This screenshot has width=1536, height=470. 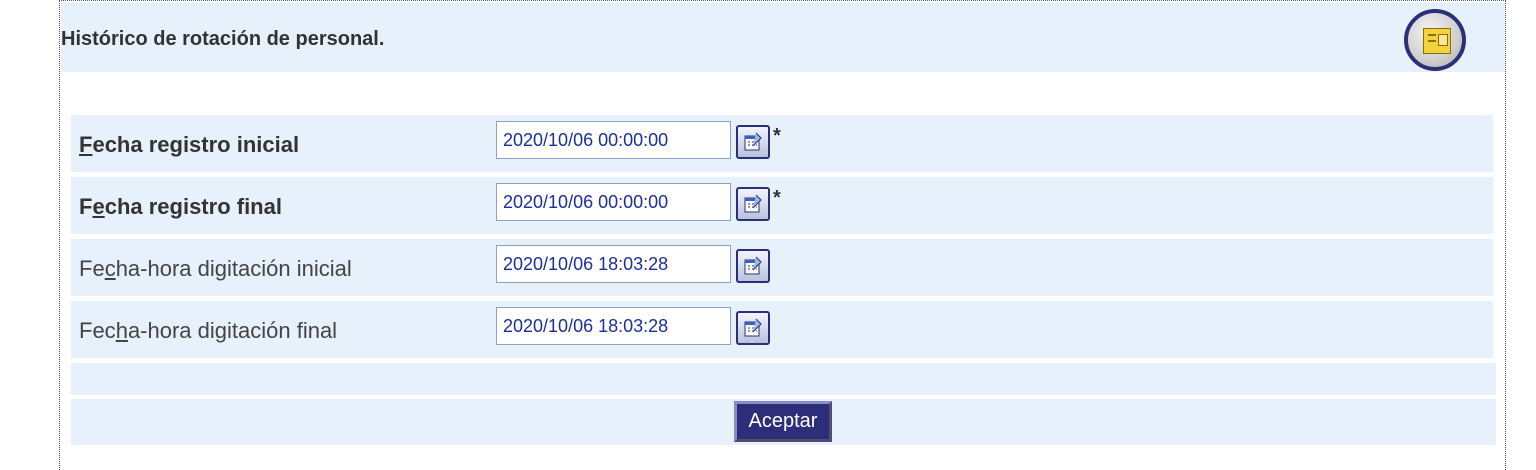 I want to click on fecha-registro-final-label: Fecha registro final, so click(x=180, y=206).